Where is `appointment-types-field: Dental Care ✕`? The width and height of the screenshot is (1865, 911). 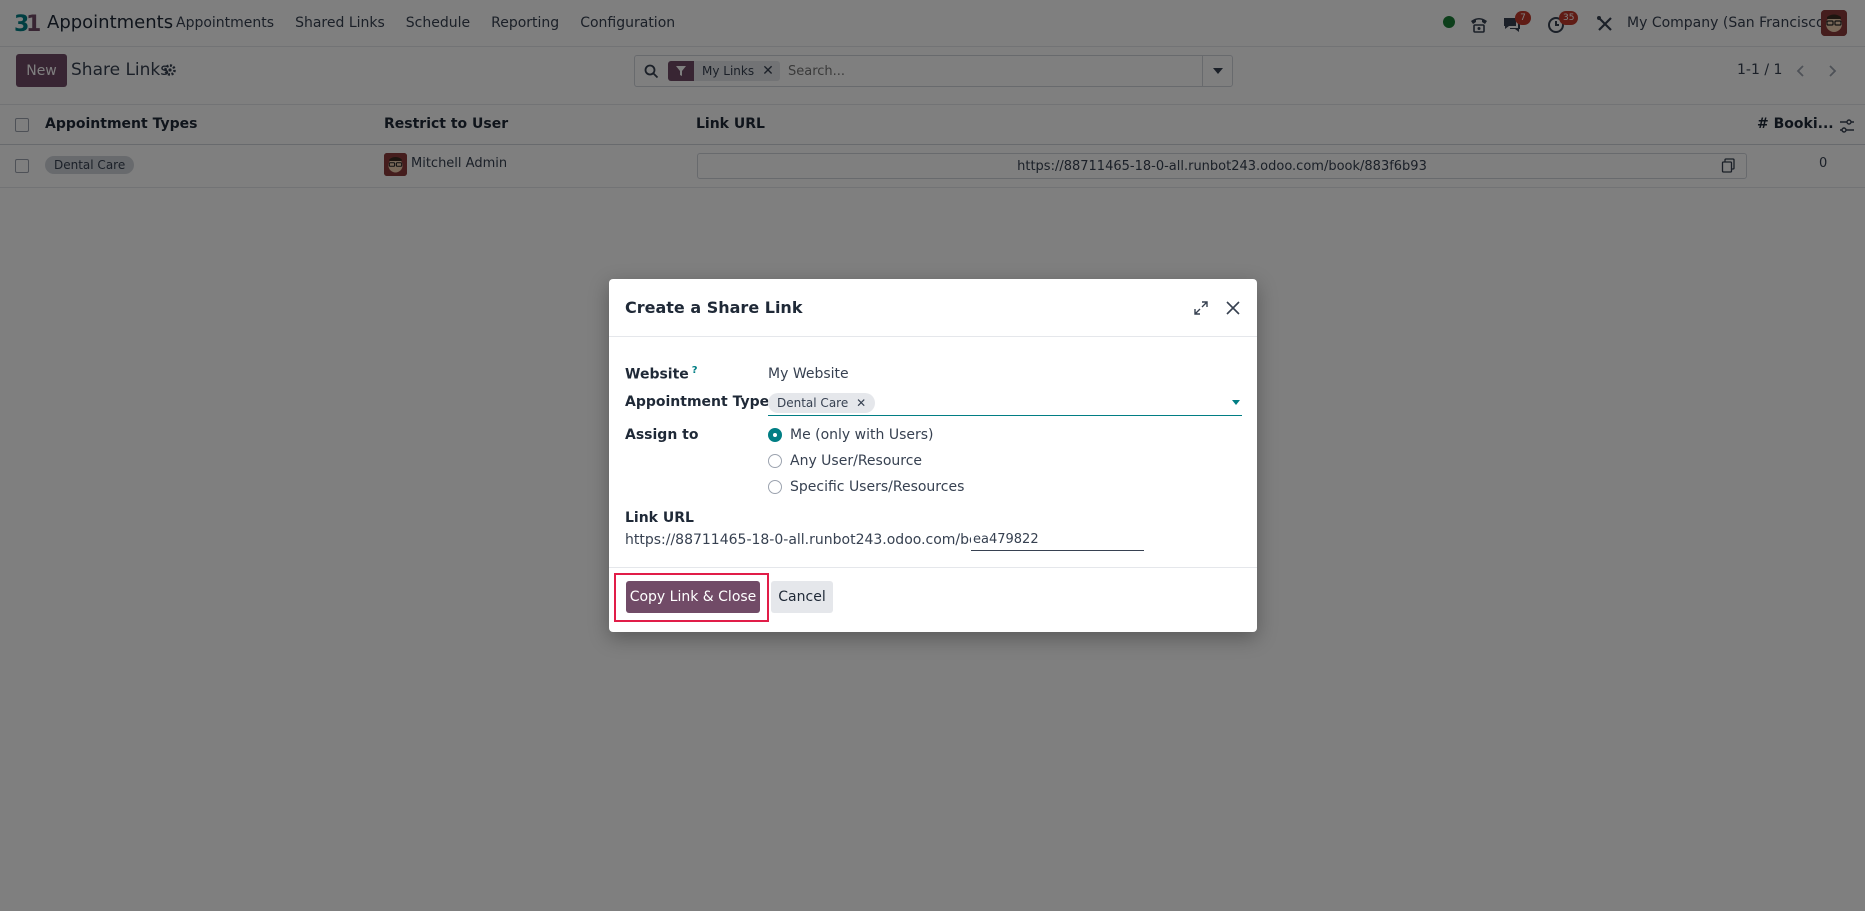 appointment-types-field: Dental Care ✕ is located at coordinates (1005, 404).